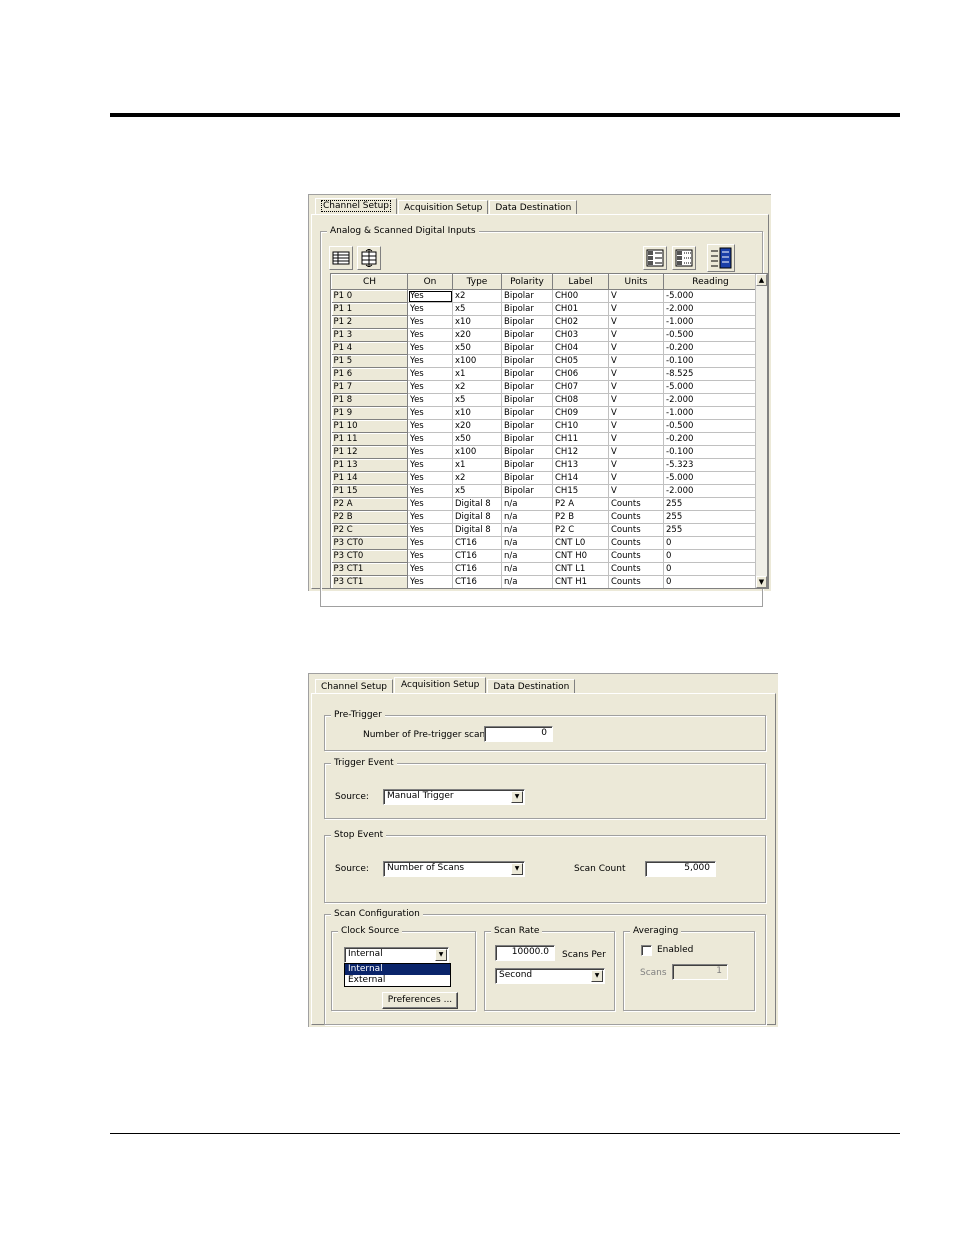 Image resolution: width=954 pixels, height=1235 pixels. What do you see at coordinates (531, 686) in the screenshot?
I see `tab-data-destination: Data Destination` at bounding box center [531, 686].